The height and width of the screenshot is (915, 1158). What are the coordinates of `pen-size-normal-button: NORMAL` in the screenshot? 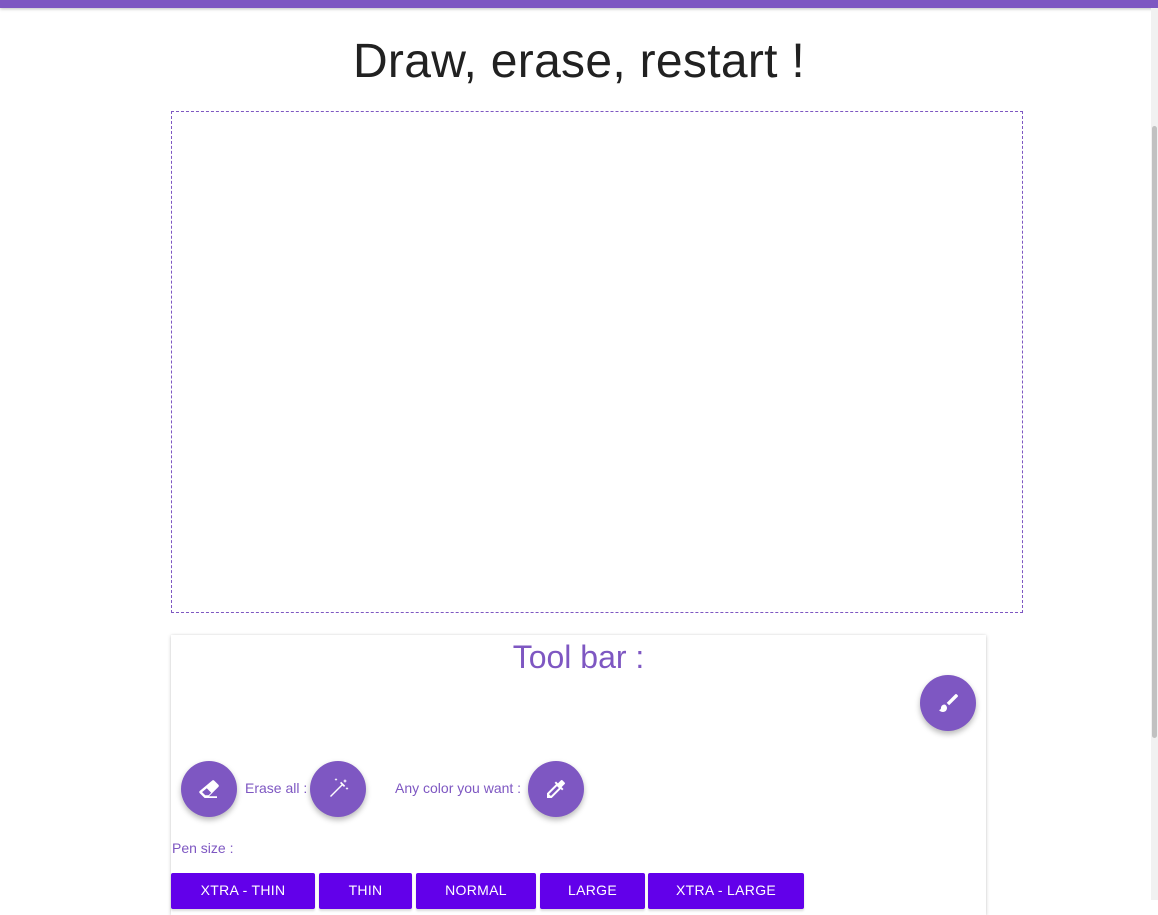 It's located at (476, 891).